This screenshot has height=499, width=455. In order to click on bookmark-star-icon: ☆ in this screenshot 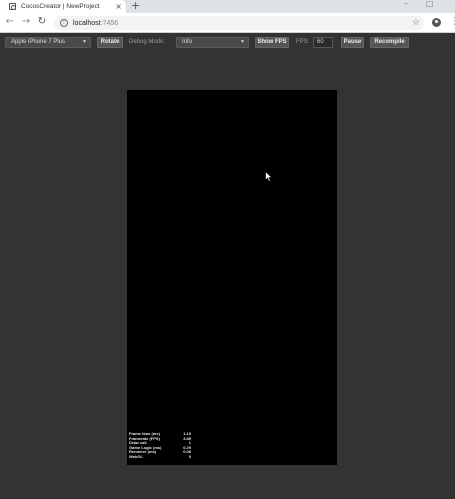, I will do `click(416, 23)`.